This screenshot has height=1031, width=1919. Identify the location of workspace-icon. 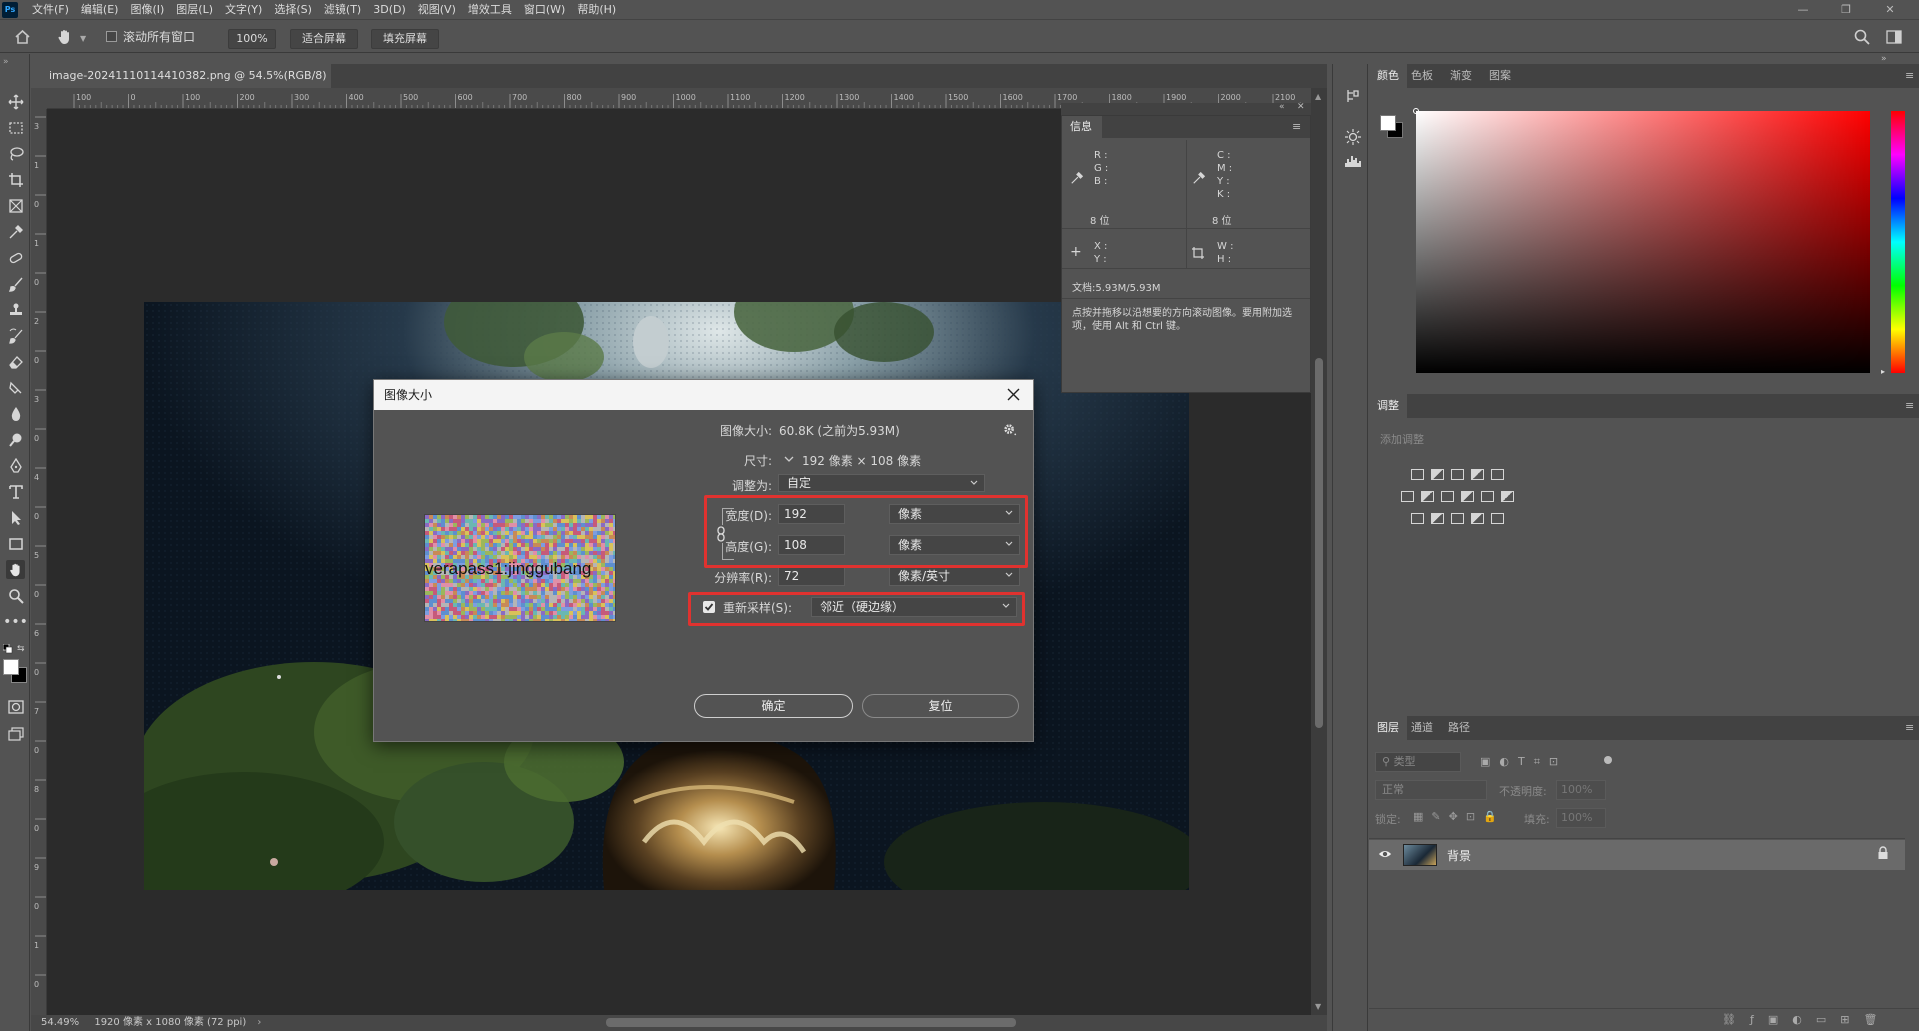
(1894, 37).